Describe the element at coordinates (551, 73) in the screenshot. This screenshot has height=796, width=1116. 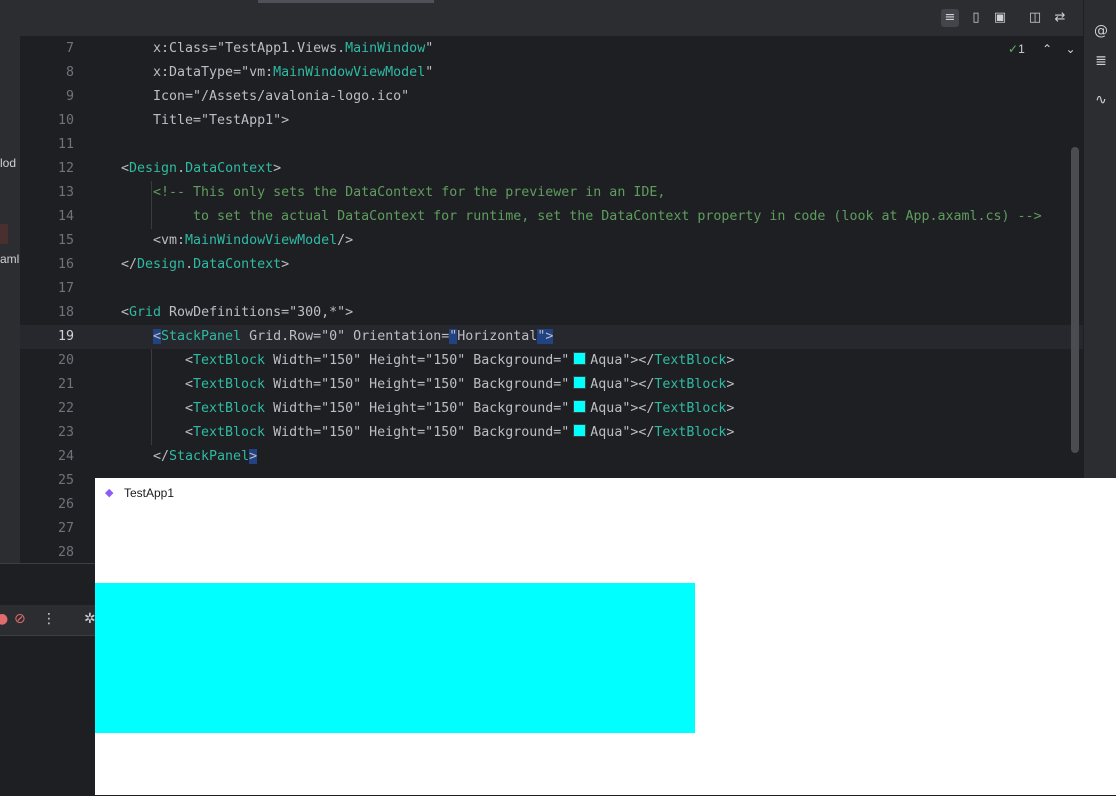
I see `code-line: 8 x:DataType="vm:MainWindowViewModel"` at that location.